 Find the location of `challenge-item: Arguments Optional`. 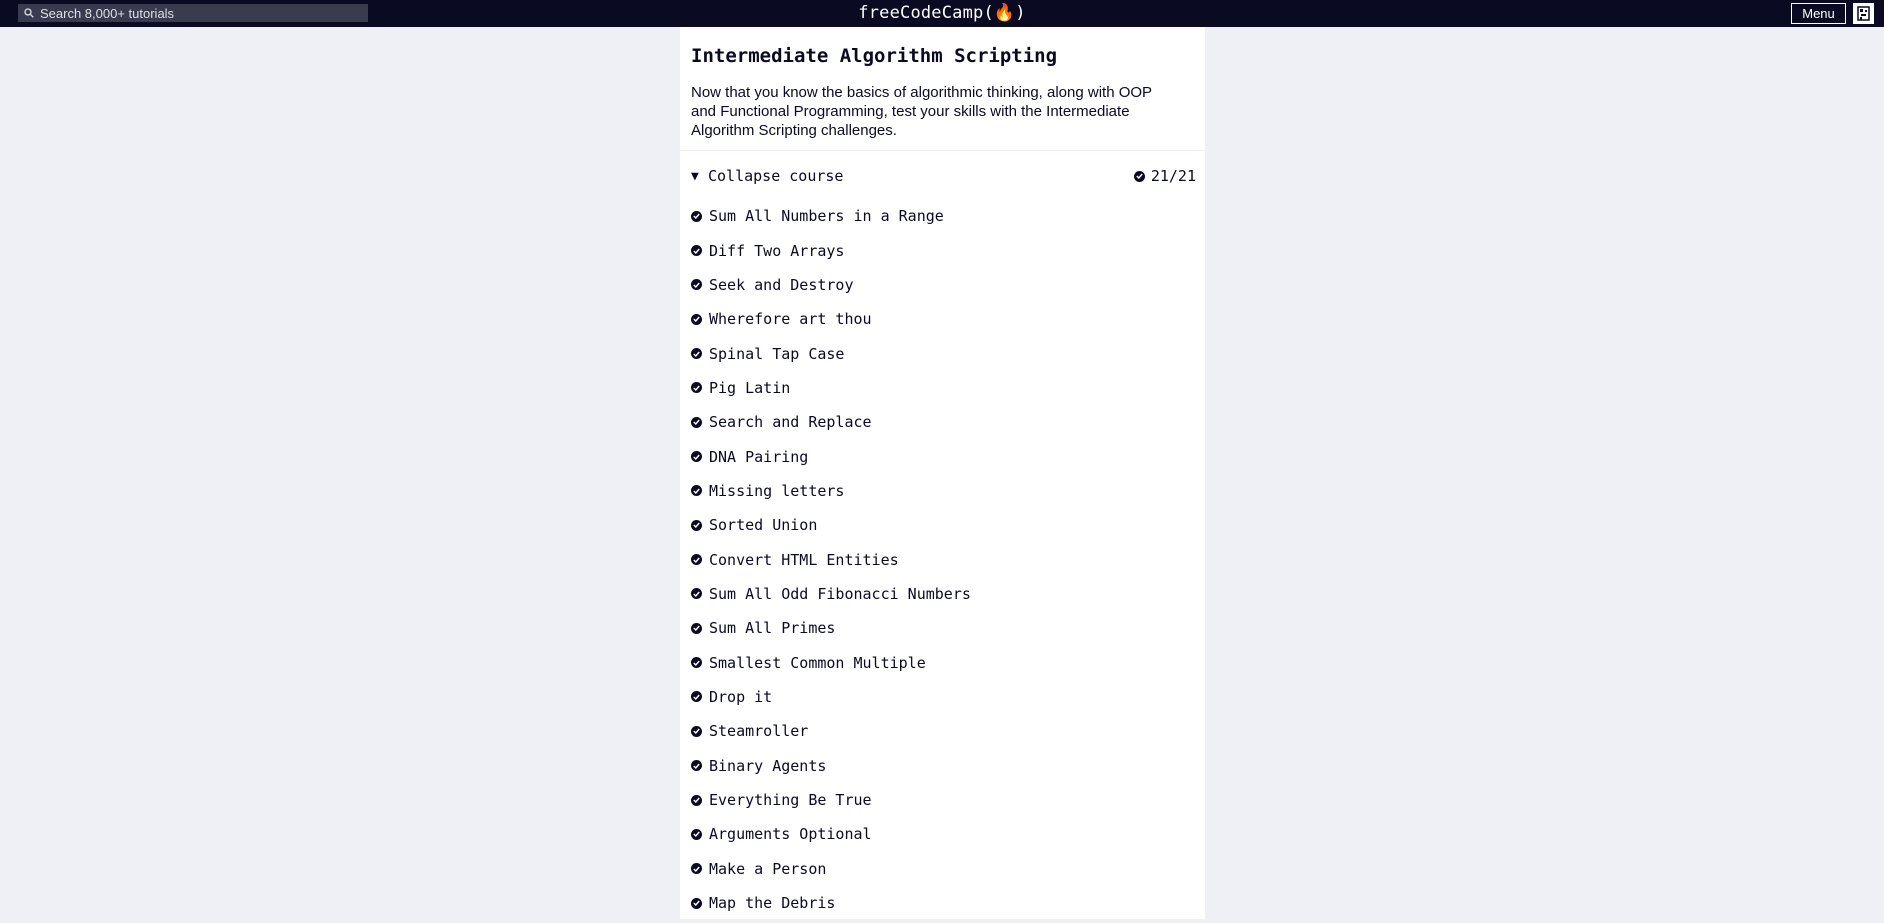

challenge-item: Arguments Optional is located at coordinates (831, 834).